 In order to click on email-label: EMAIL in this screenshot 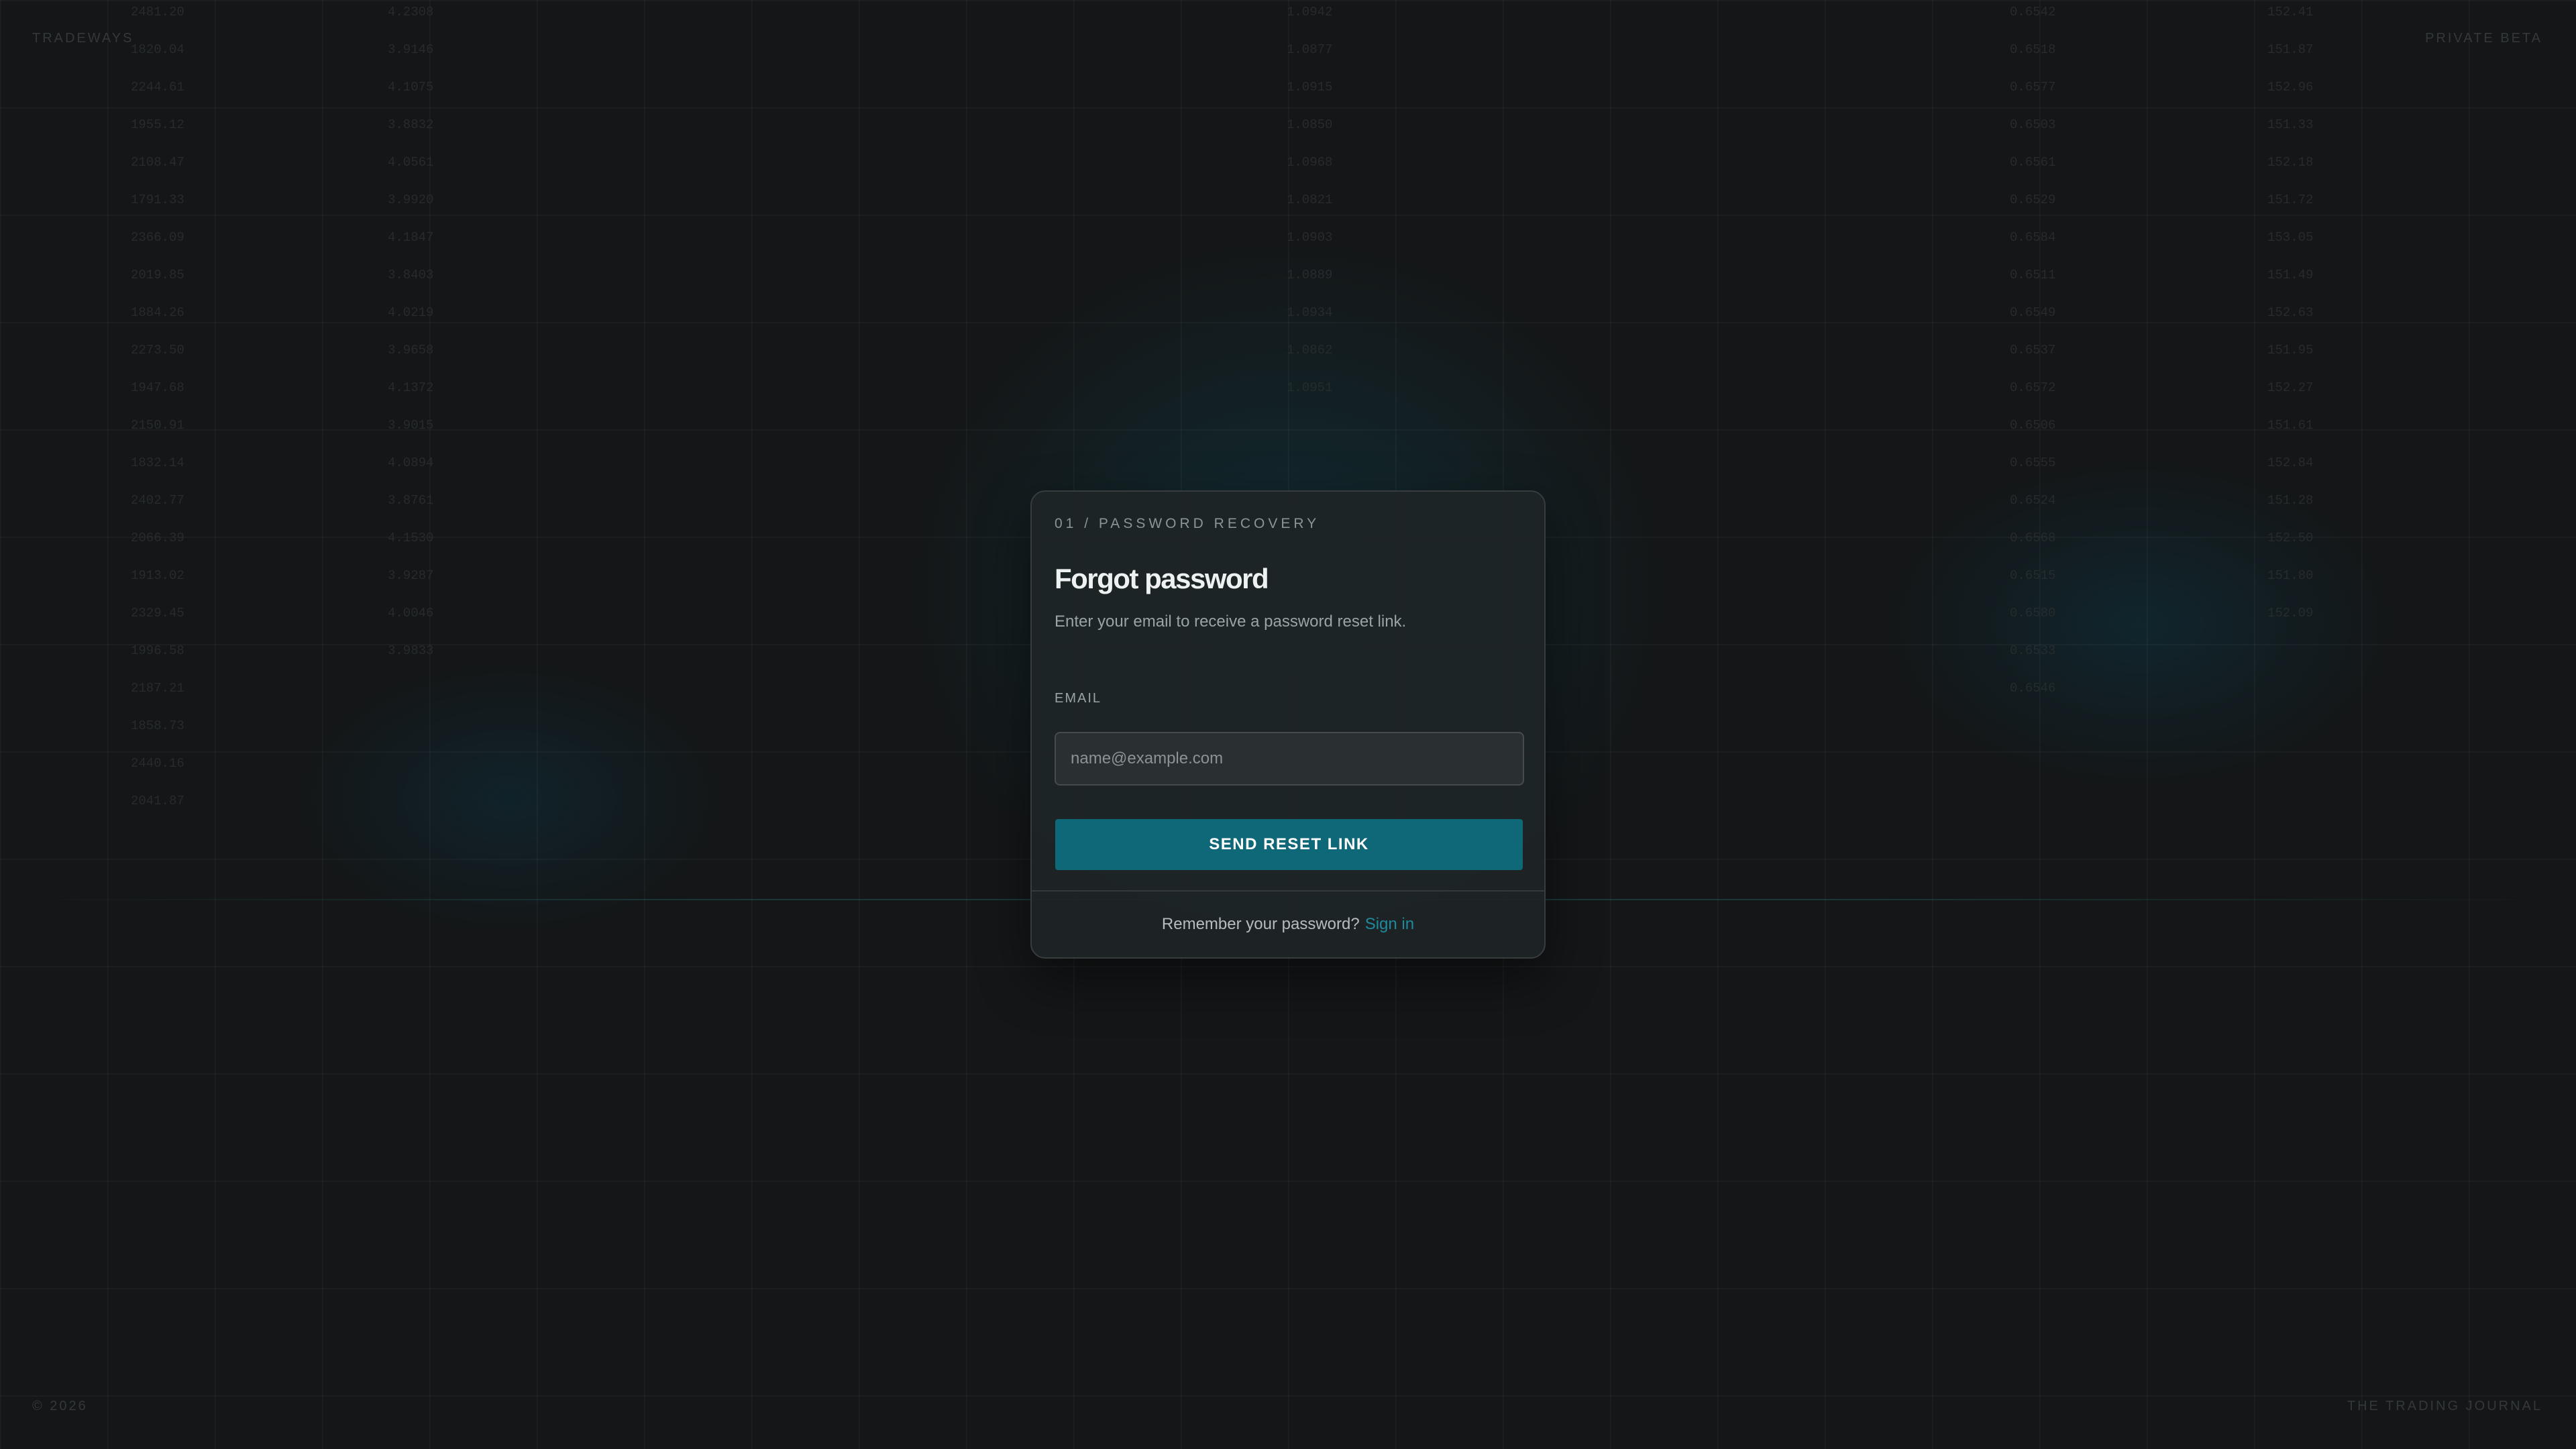, I will do `click(1078, 698)`.